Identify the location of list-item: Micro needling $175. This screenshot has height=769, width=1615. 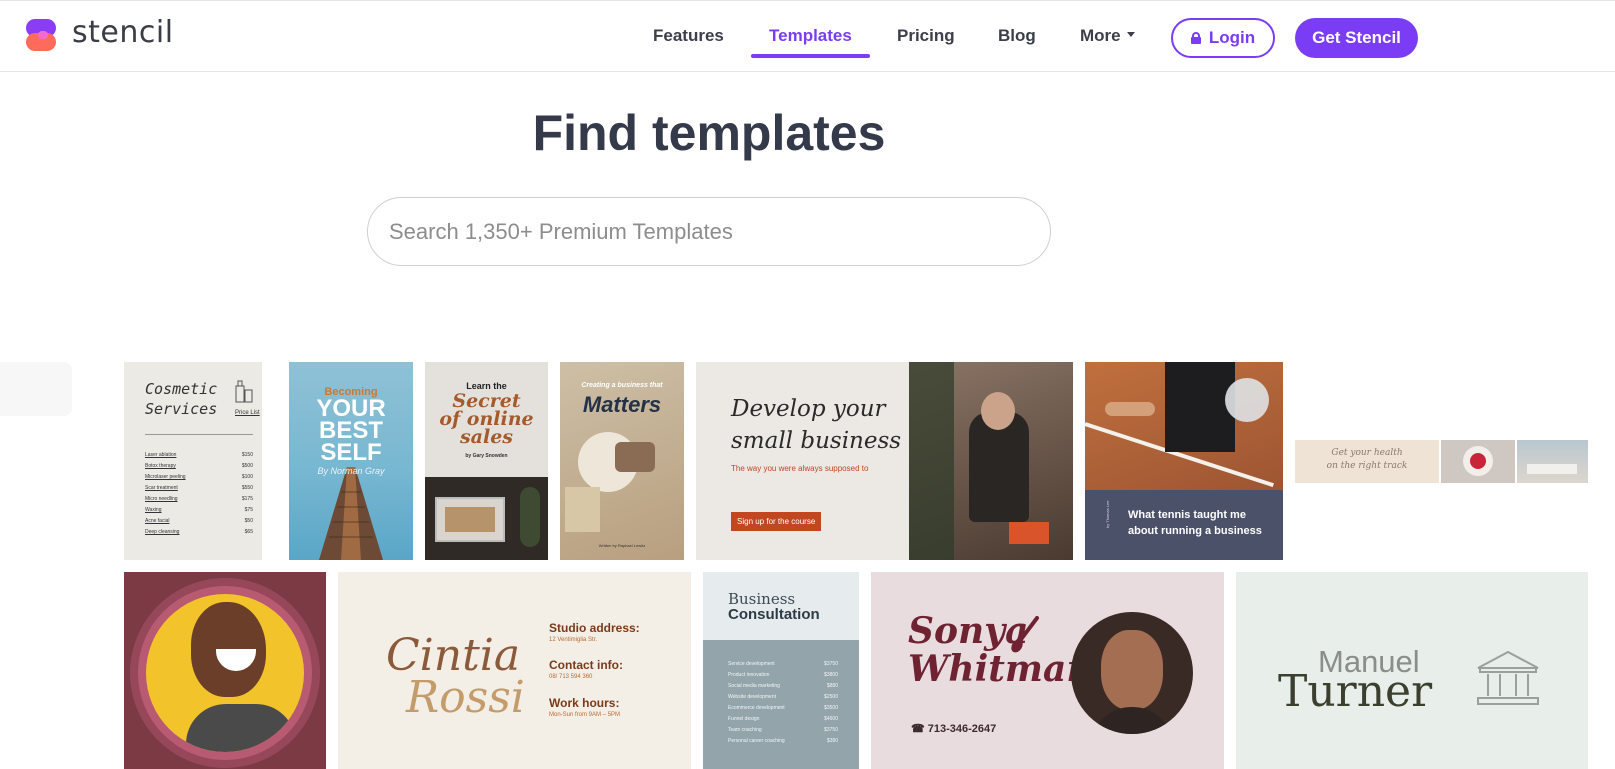
(199, 501).